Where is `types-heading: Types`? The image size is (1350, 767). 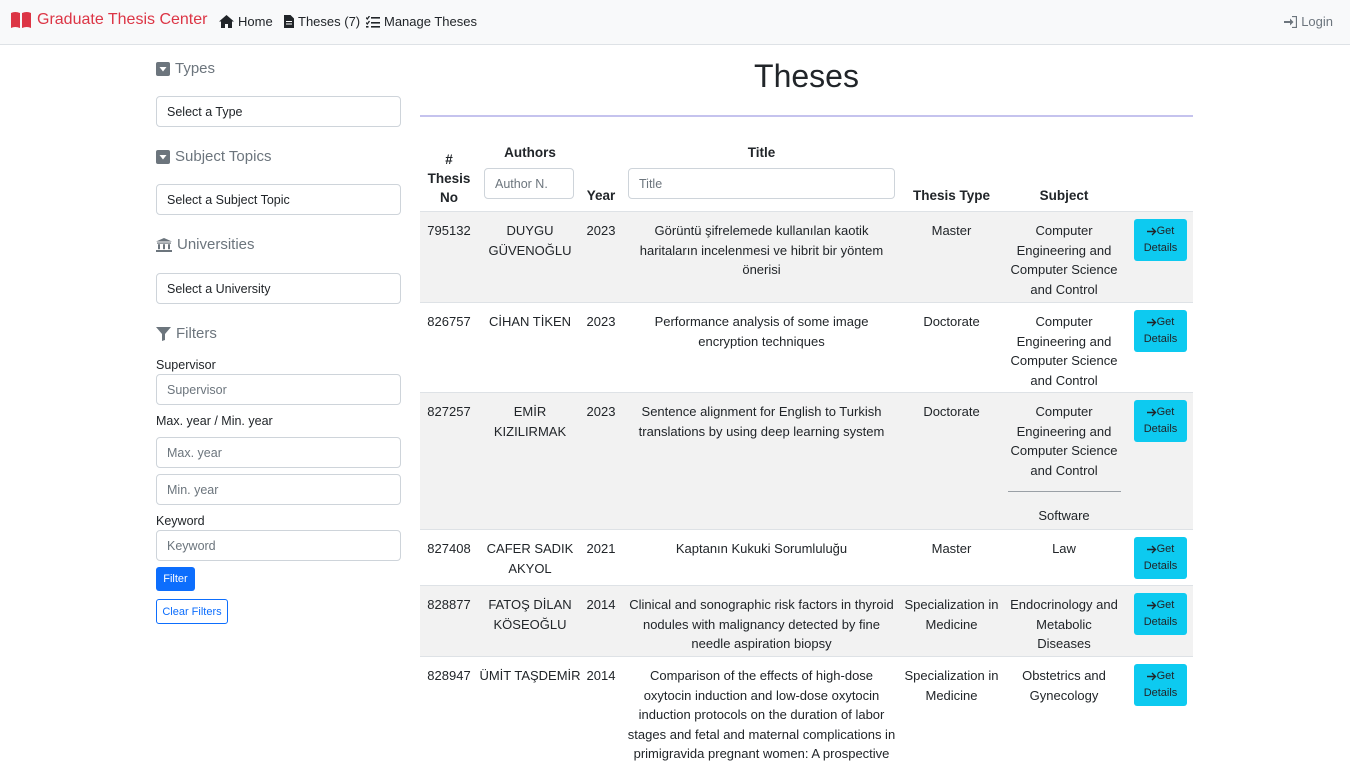
types-heading: Types is located at coordinates (185, 68).